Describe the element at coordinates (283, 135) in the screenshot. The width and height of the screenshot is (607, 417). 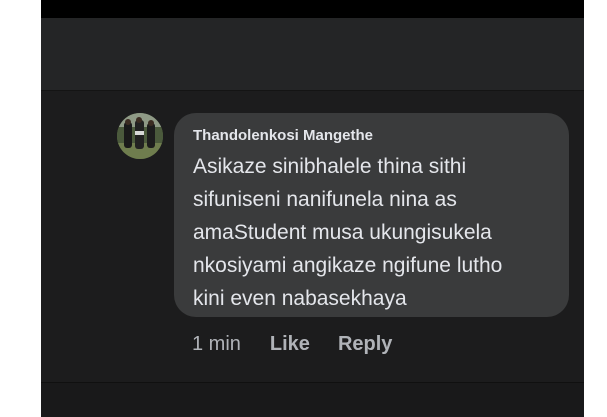
I see `comment-author: Thandolenkosi Mangethe` at that location.